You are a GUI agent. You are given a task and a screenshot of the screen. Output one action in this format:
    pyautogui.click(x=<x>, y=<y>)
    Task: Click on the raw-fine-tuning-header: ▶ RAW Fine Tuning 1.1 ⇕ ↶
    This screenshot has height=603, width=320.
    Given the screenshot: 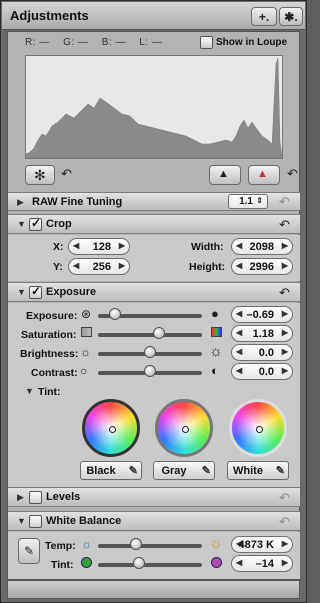 What is the action you would take?
    pyautogui.click(x=154, y=201)
    